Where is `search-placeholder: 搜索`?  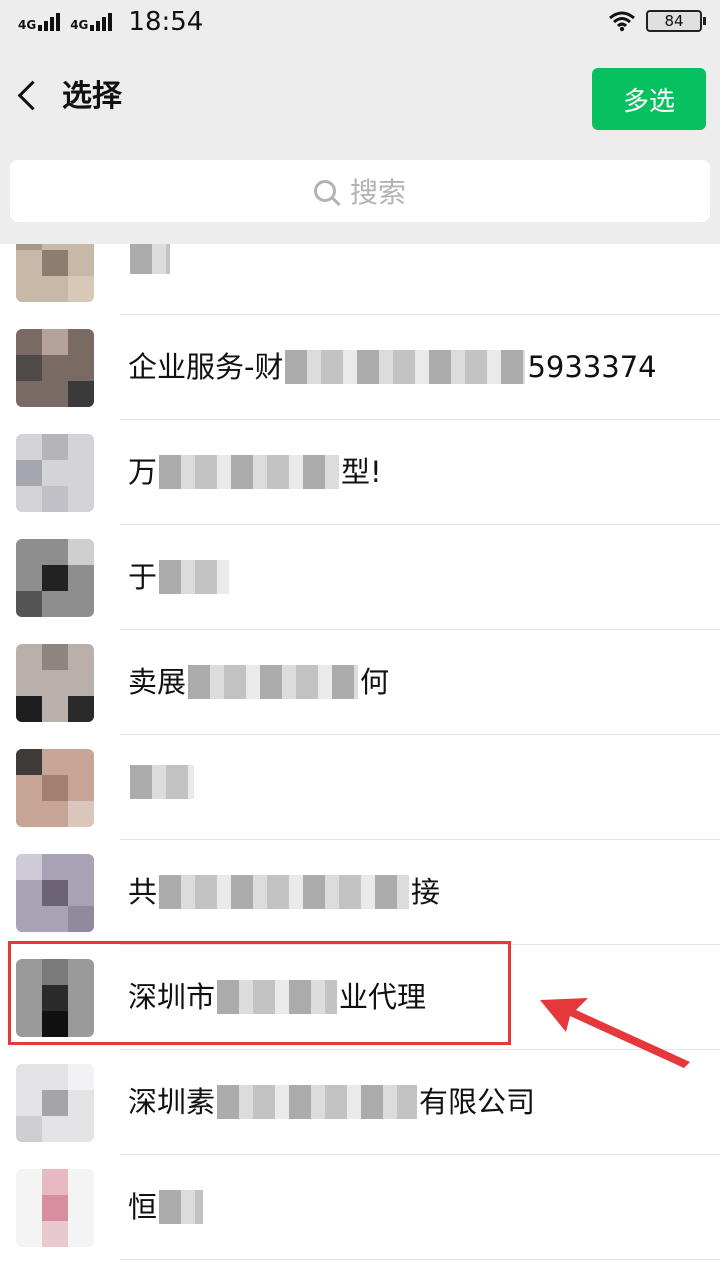 search-placeholder: 搜索 is located at coordinates (377, 192).